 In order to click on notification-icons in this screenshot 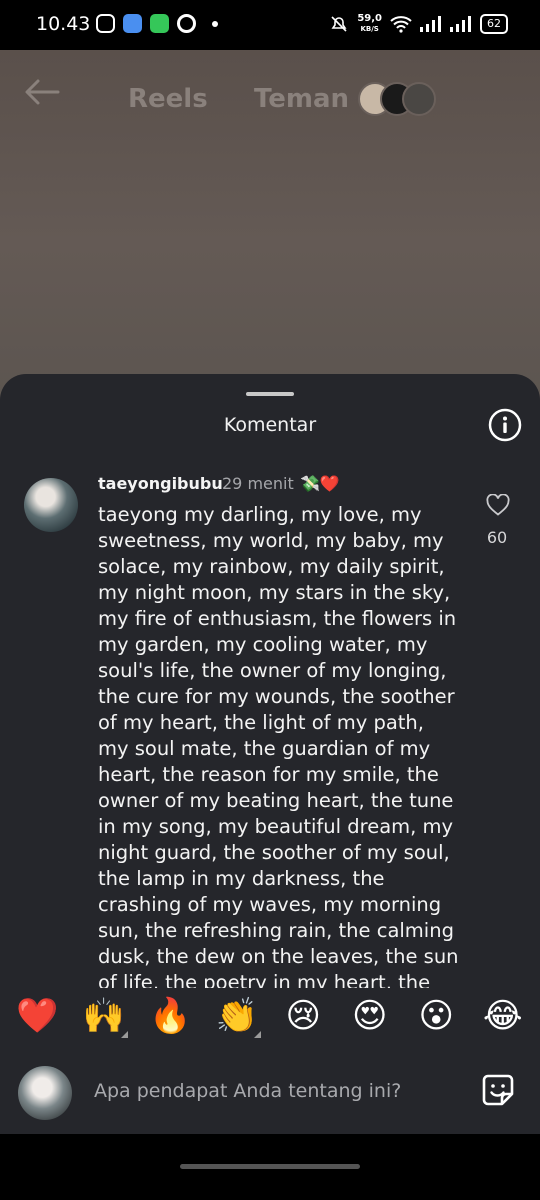, I will do `click(157, 23)`.